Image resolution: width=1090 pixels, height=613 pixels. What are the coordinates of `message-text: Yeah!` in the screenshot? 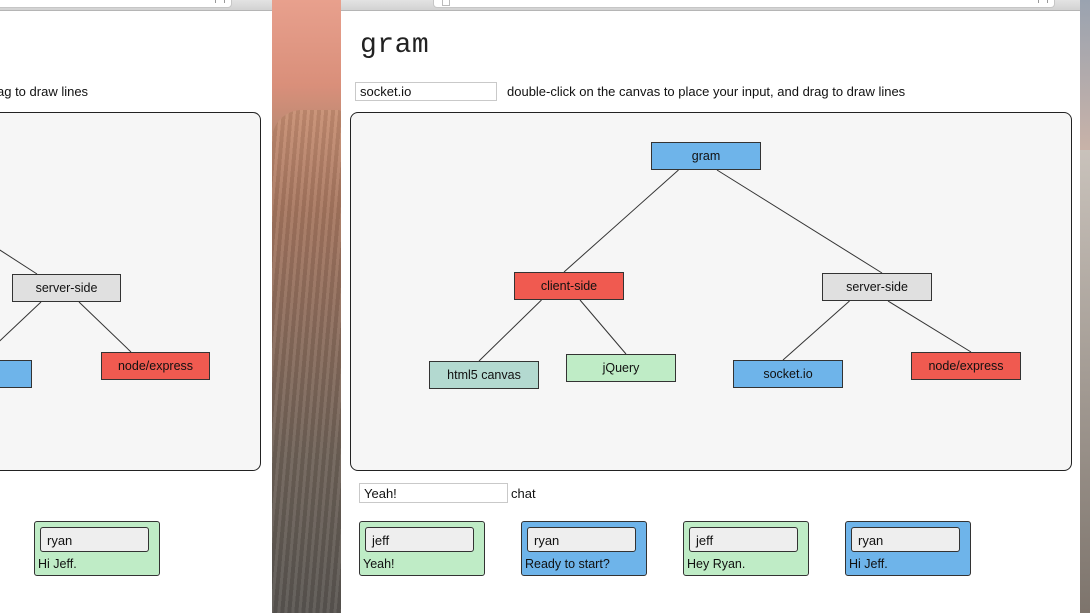 It's located at (379, 564).